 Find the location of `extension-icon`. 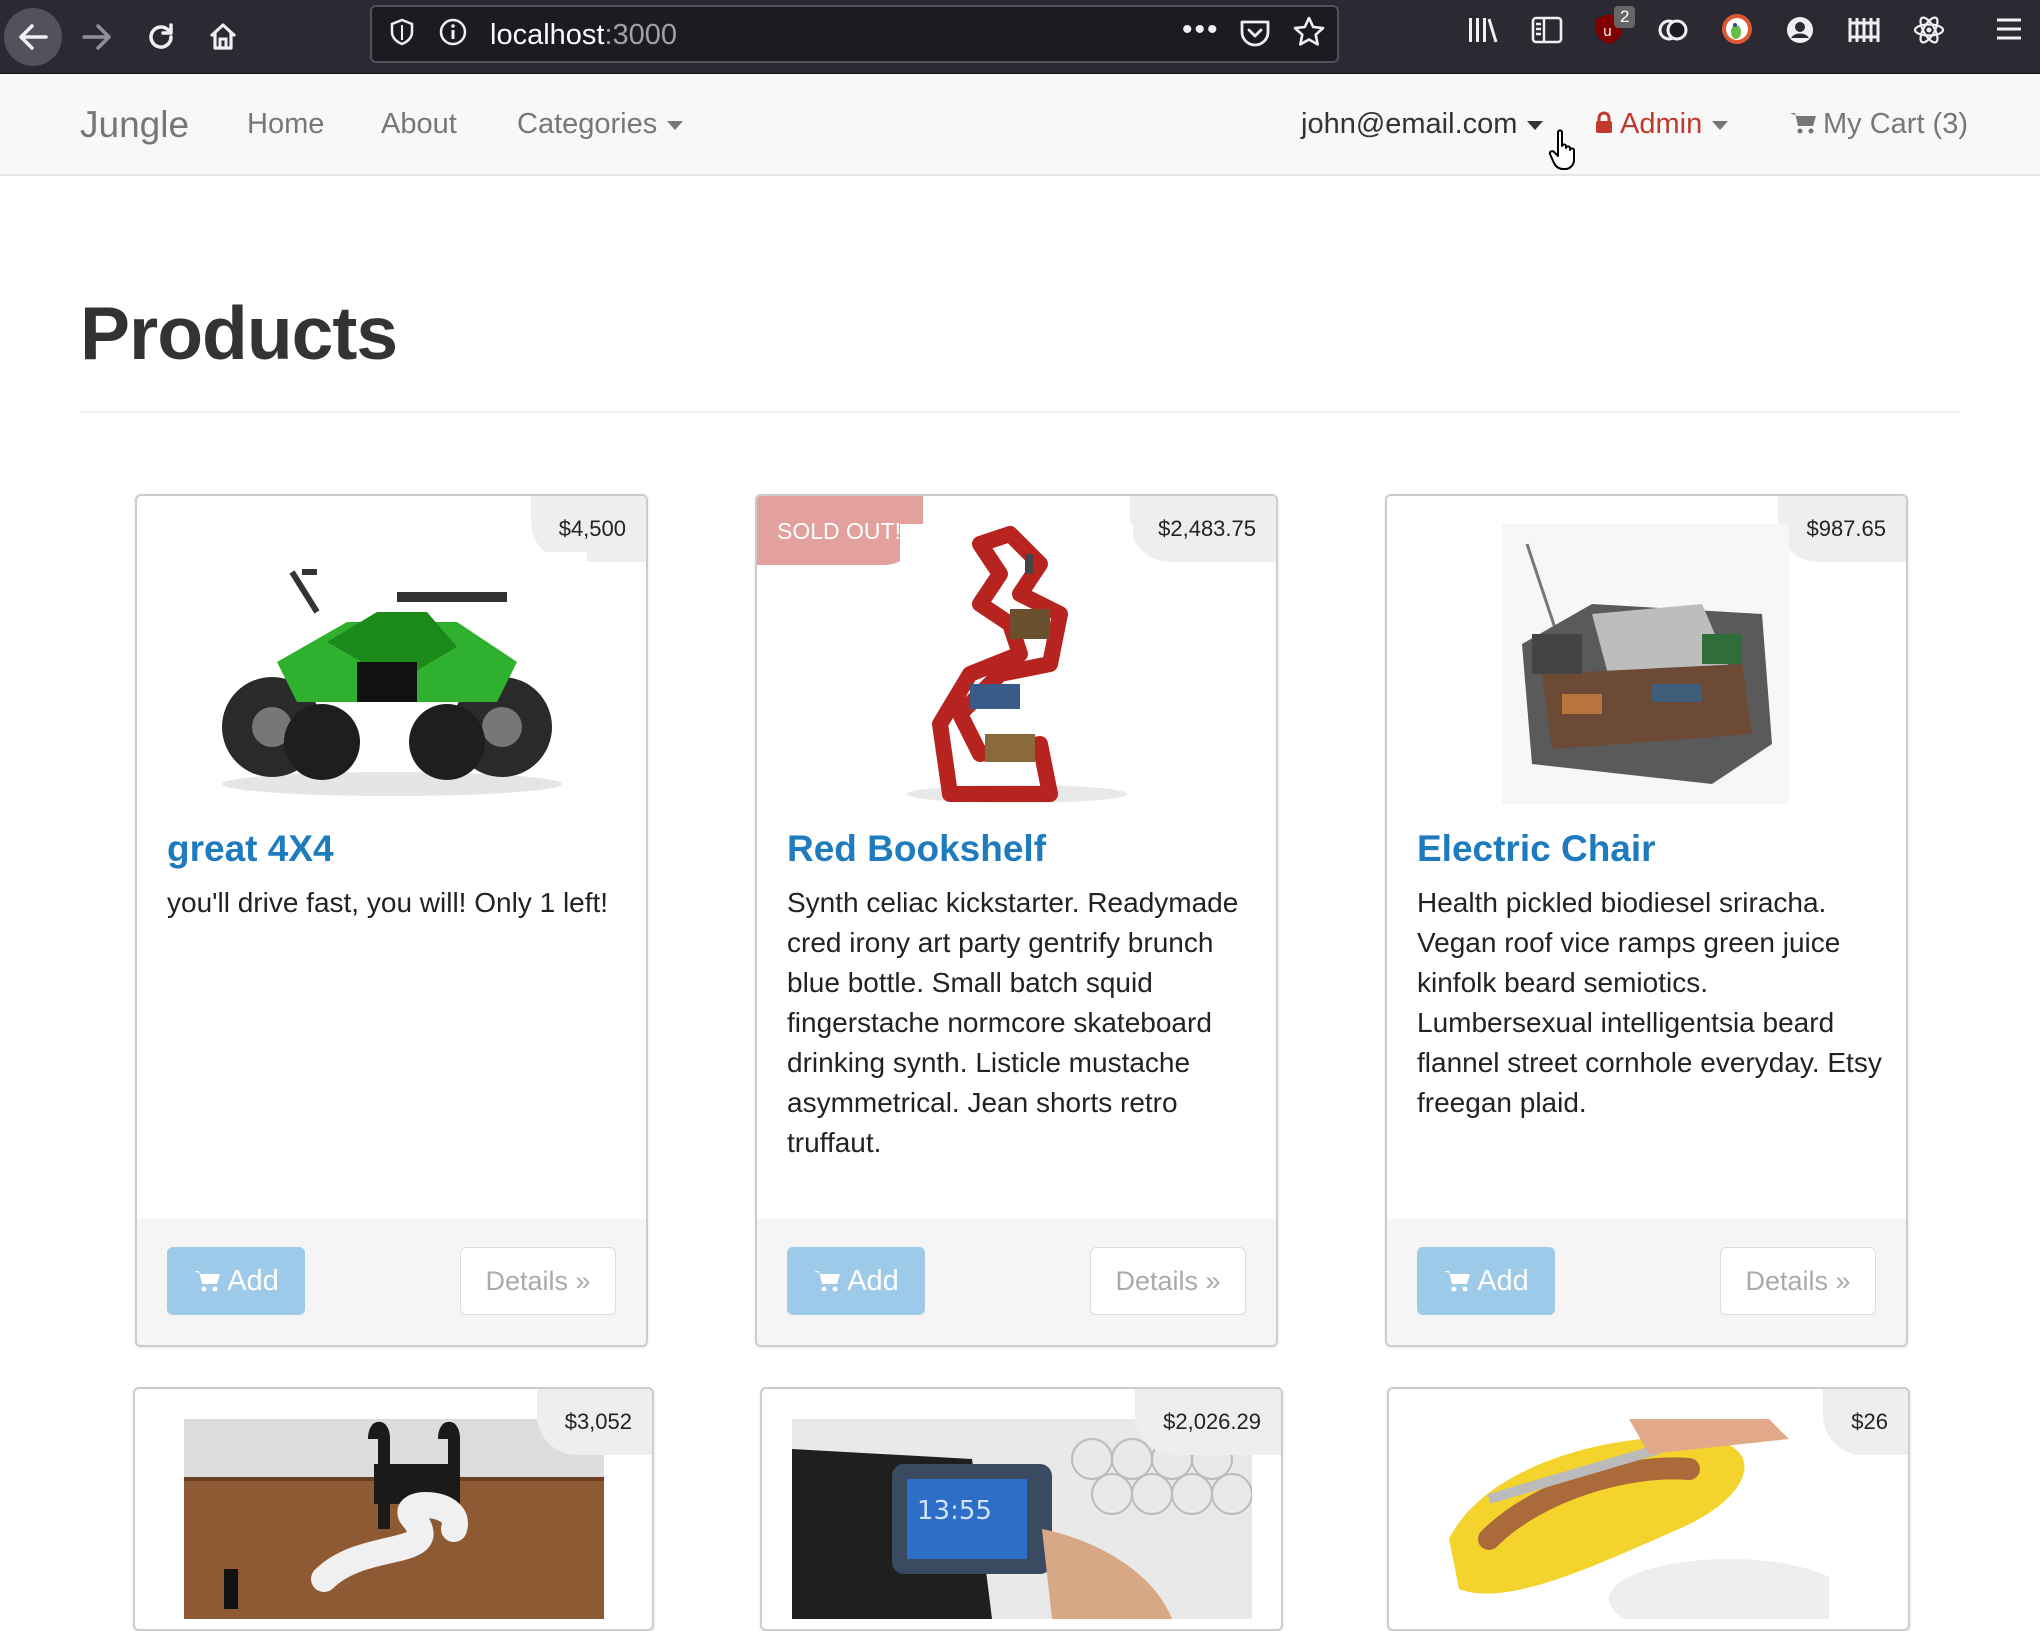

extension-icon is located at coordinates (1673, 34).